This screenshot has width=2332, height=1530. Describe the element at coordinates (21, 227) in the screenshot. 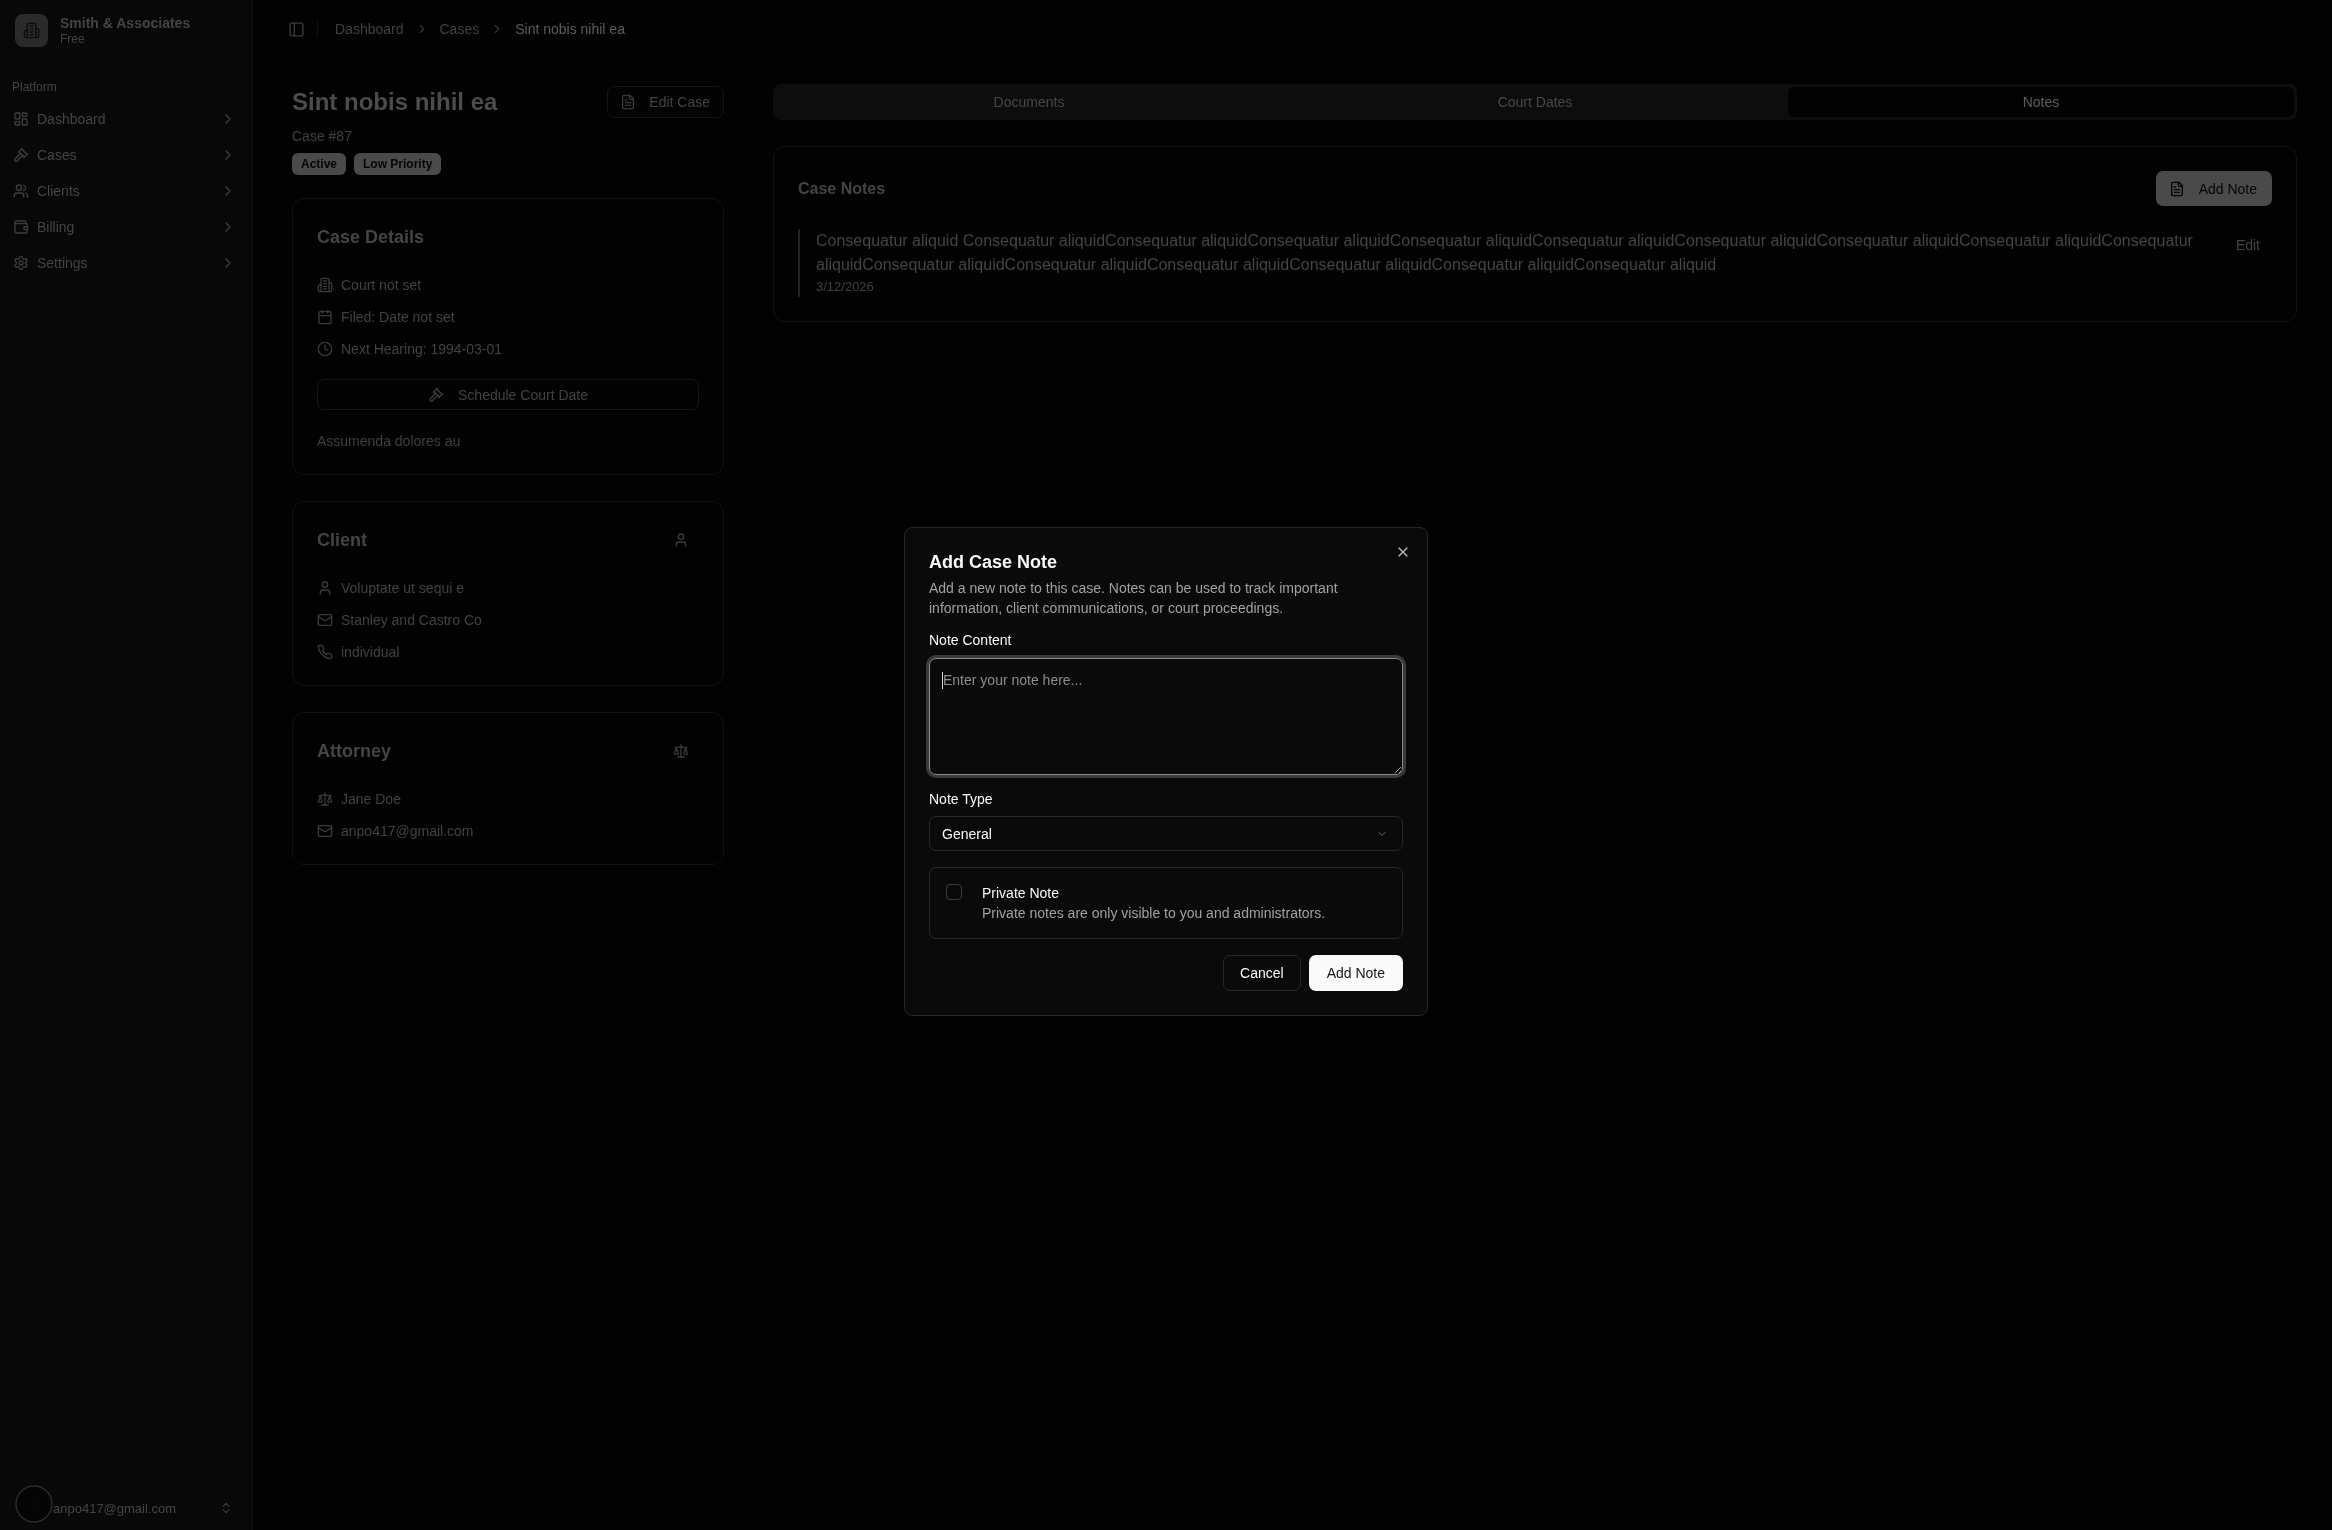

I see `wallet-icon` at that location.